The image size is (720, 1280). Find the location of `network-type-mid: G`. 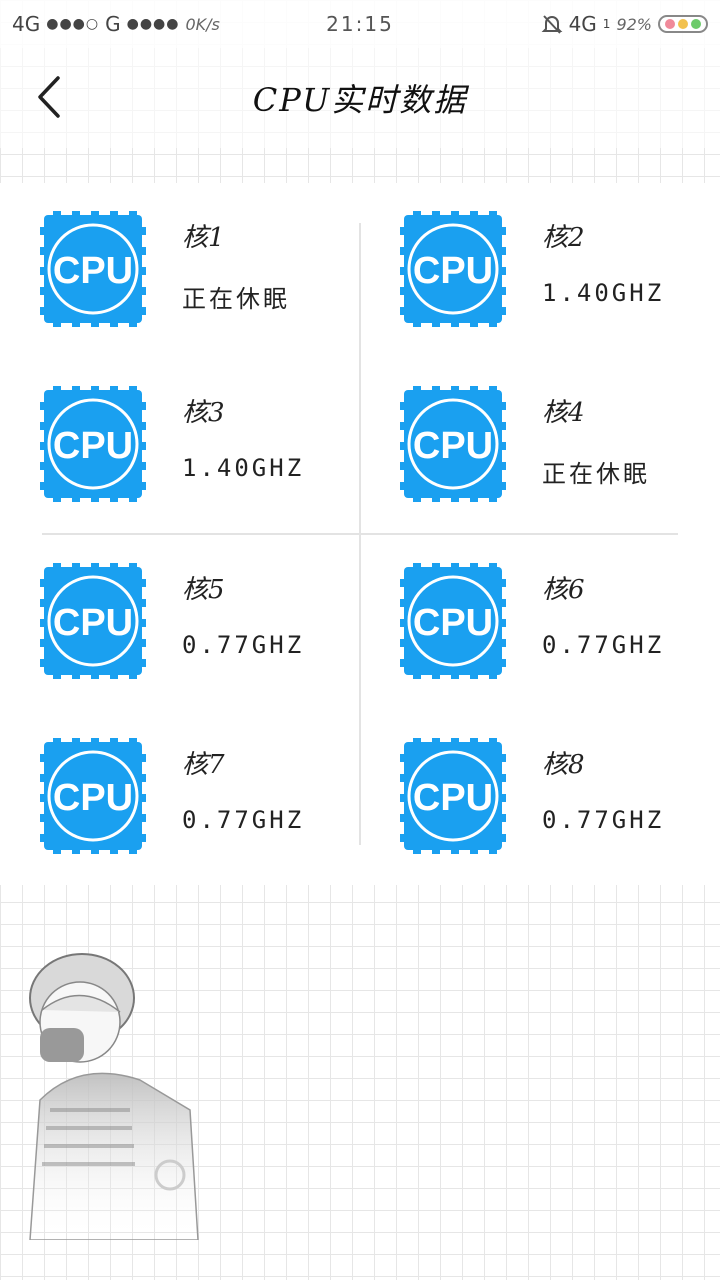

network-type-mid: G is located at coordinates (113, 24).